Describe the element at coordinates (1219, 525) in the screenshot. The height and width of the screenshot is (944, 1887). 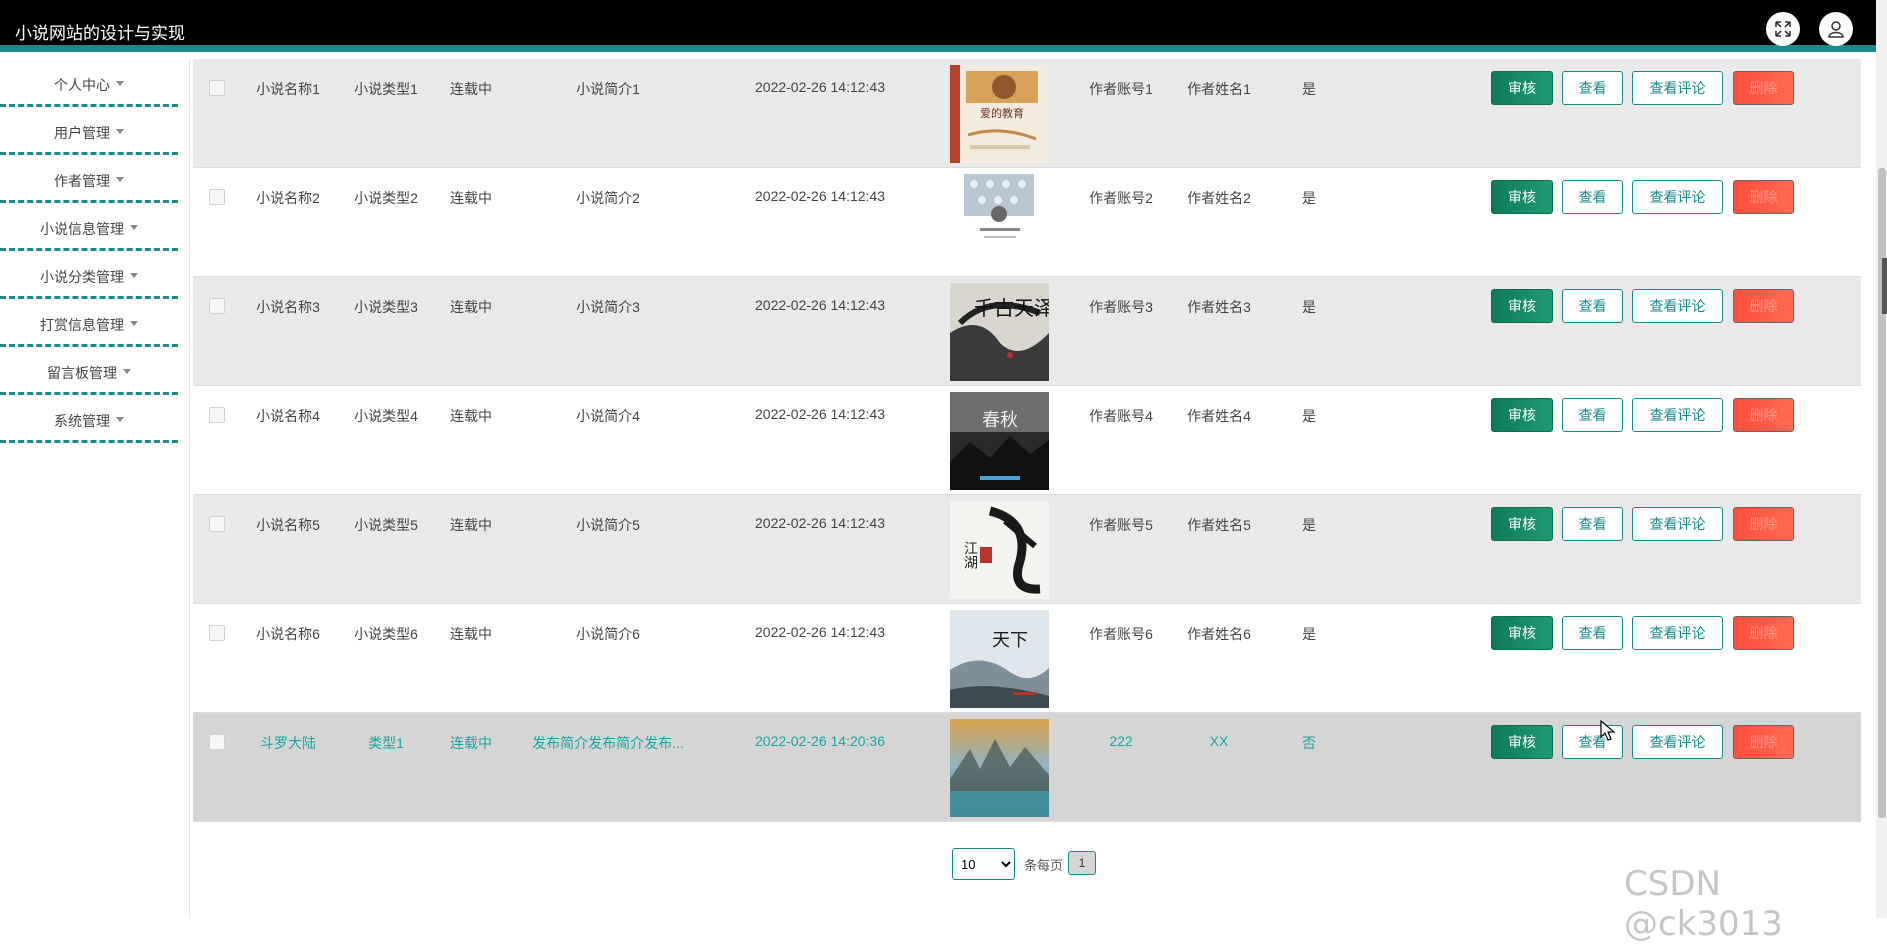
I see `author-name: 作者姓名5` at that location.